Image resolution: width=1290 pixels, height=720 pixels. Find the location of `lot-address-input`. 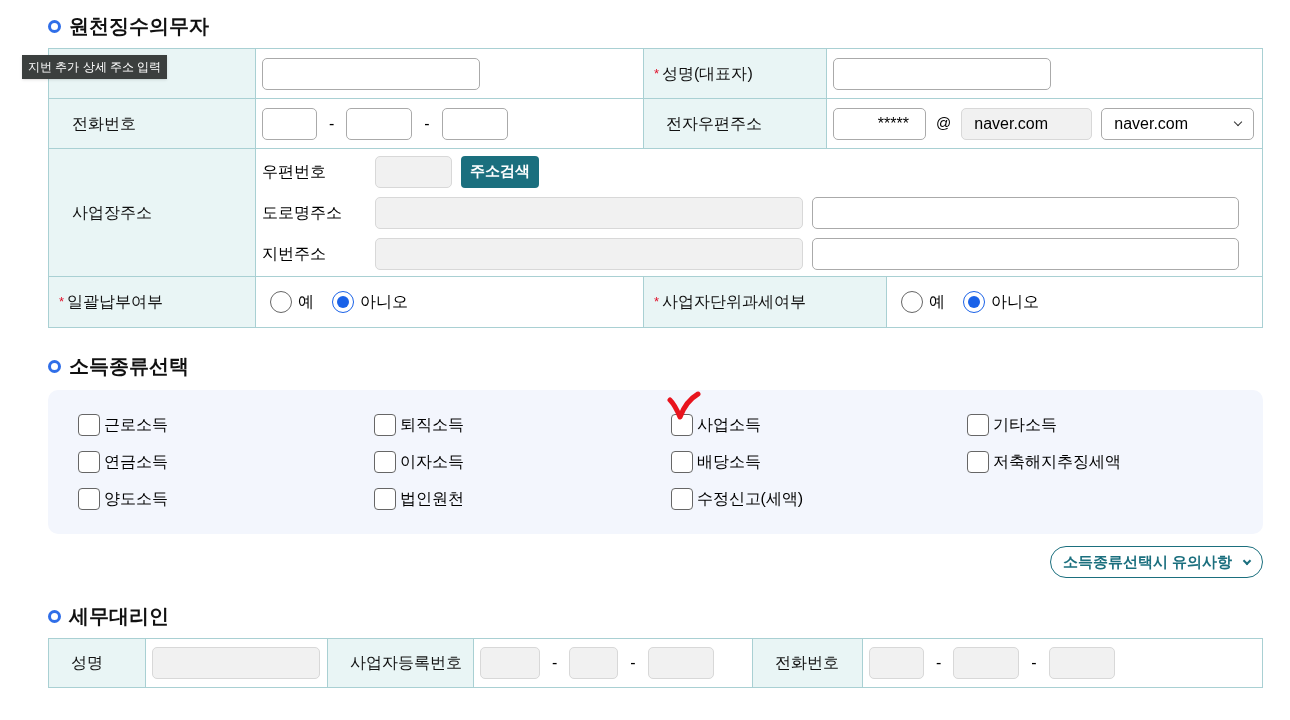

lot-address-input is located at coordinates (589, 253).